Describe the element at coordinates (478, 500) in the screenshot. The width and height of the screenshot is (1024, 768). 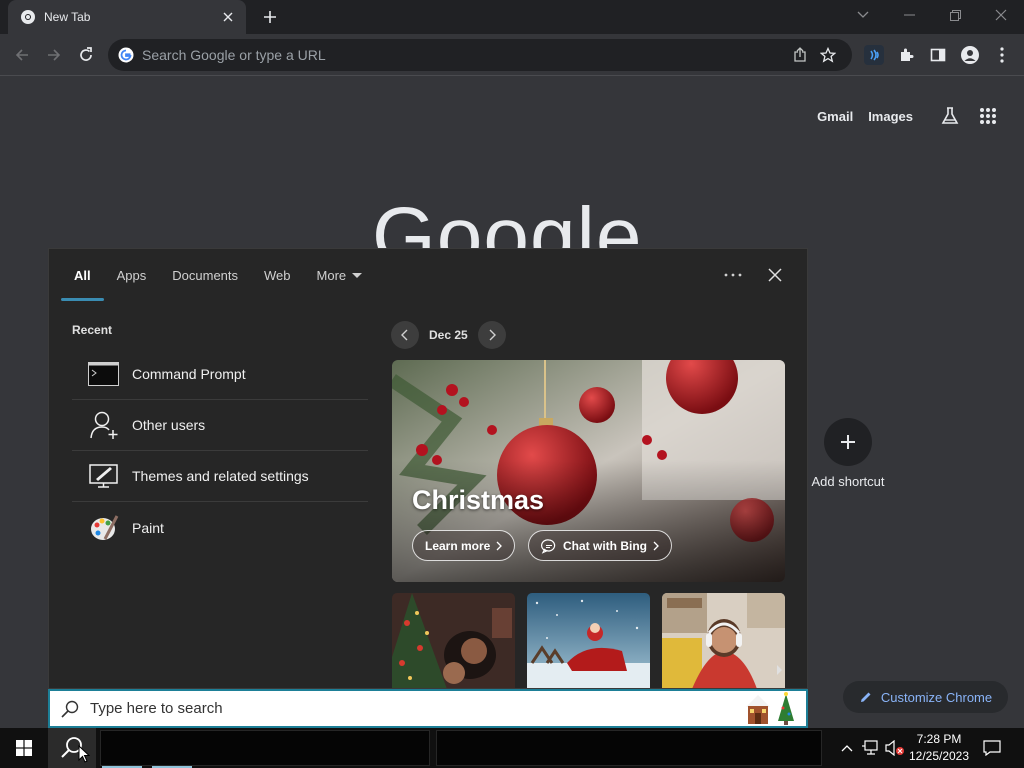
I see `hero-title: Christmas` at that location.